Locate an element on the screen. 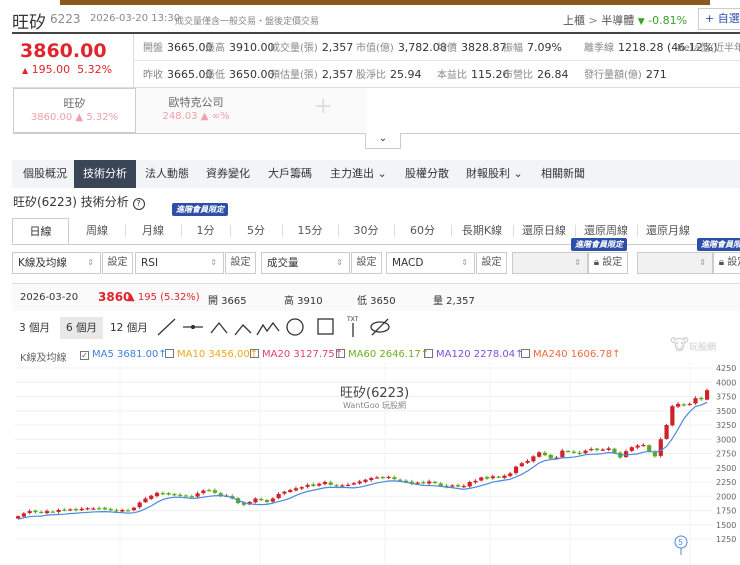 The width and height of the screenshot is (740, 565). ma-toggle: MA120 2278.04↑ is located at coordinates (473, 354).